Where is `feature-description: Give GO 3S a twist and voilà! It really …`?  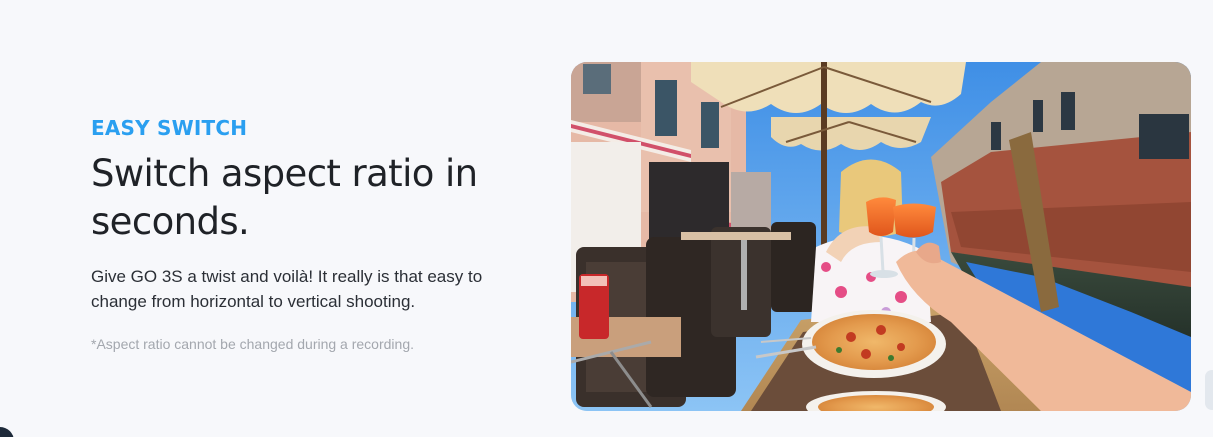 feature-description: Give GO 3S a twist and voilà! It really … is located at coordinates (287, 289).